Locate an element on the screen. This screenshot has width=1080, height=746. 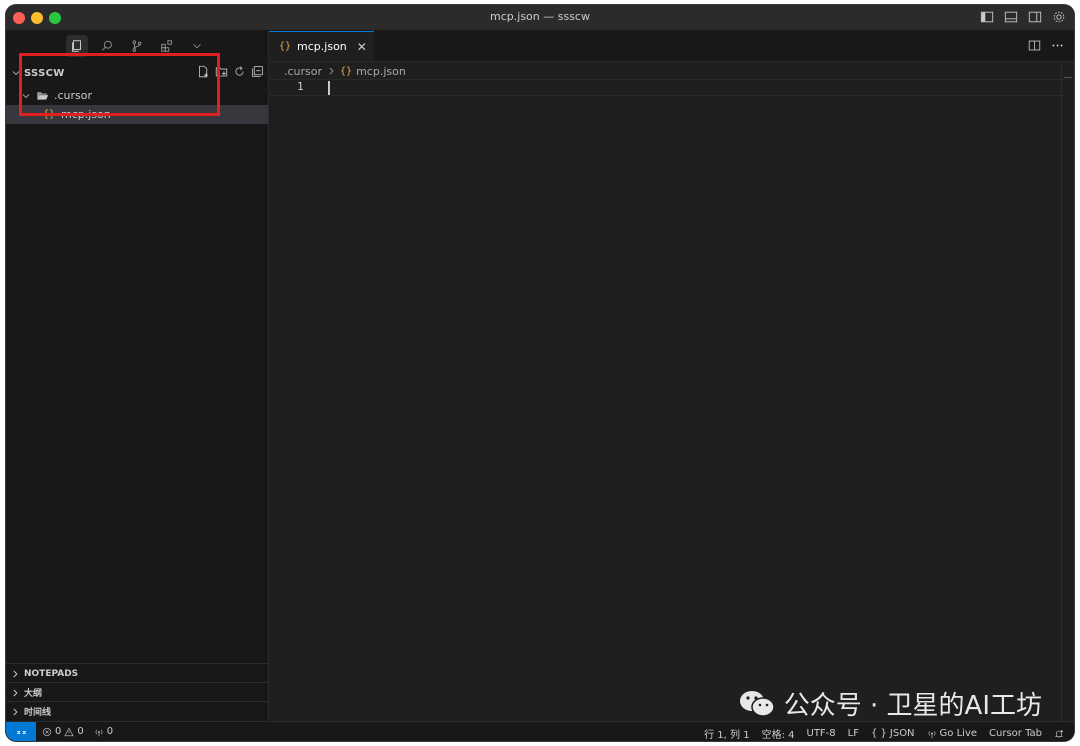
panel-timeline: 时间线 is located at coordinates (137, 711).